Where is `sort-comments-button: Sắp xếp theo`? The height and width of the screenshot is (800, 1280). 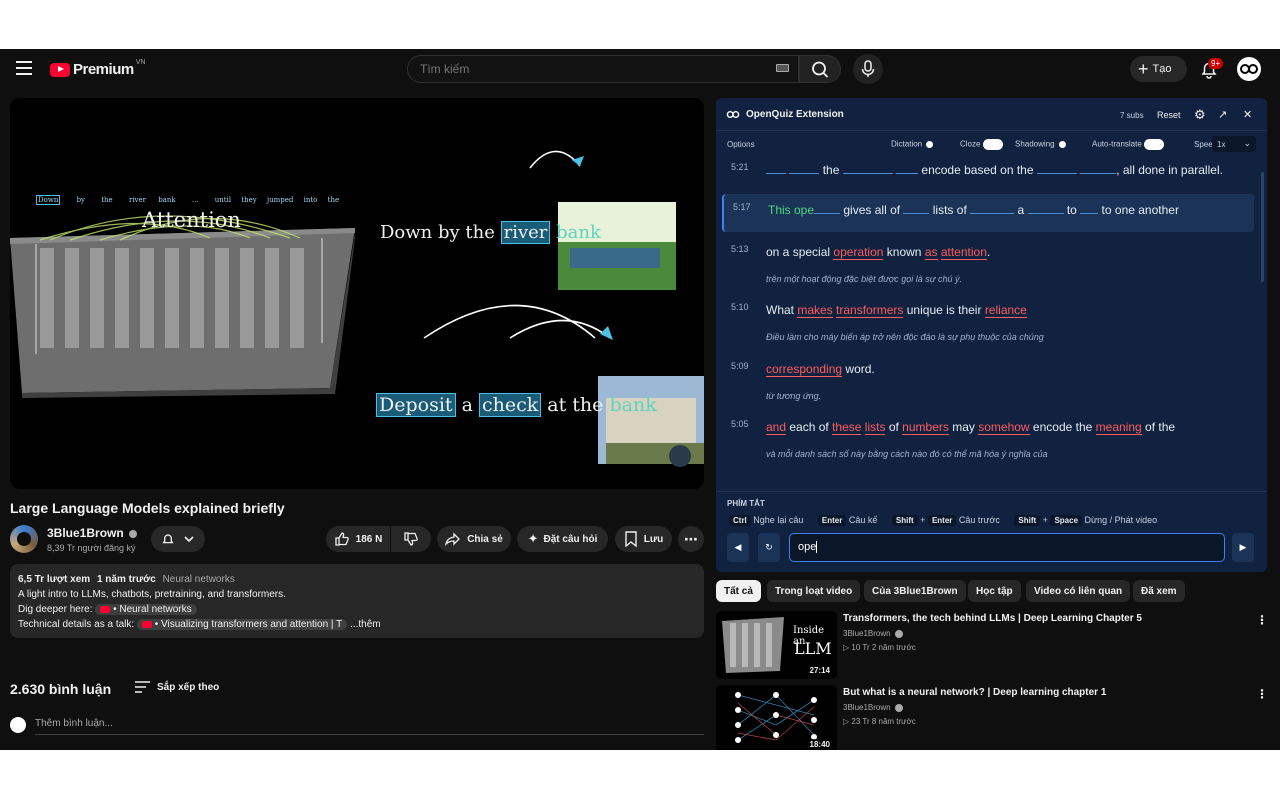 sort-comments-button: Sắp xếp theo is located at coordinates (177, 687).